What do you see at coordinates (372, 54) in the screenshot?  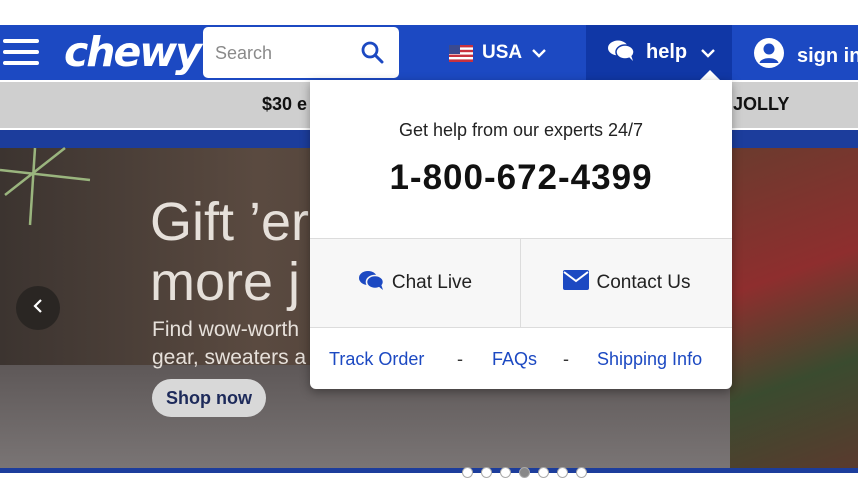 I see `search-icon` at bounding box center [372, 54].